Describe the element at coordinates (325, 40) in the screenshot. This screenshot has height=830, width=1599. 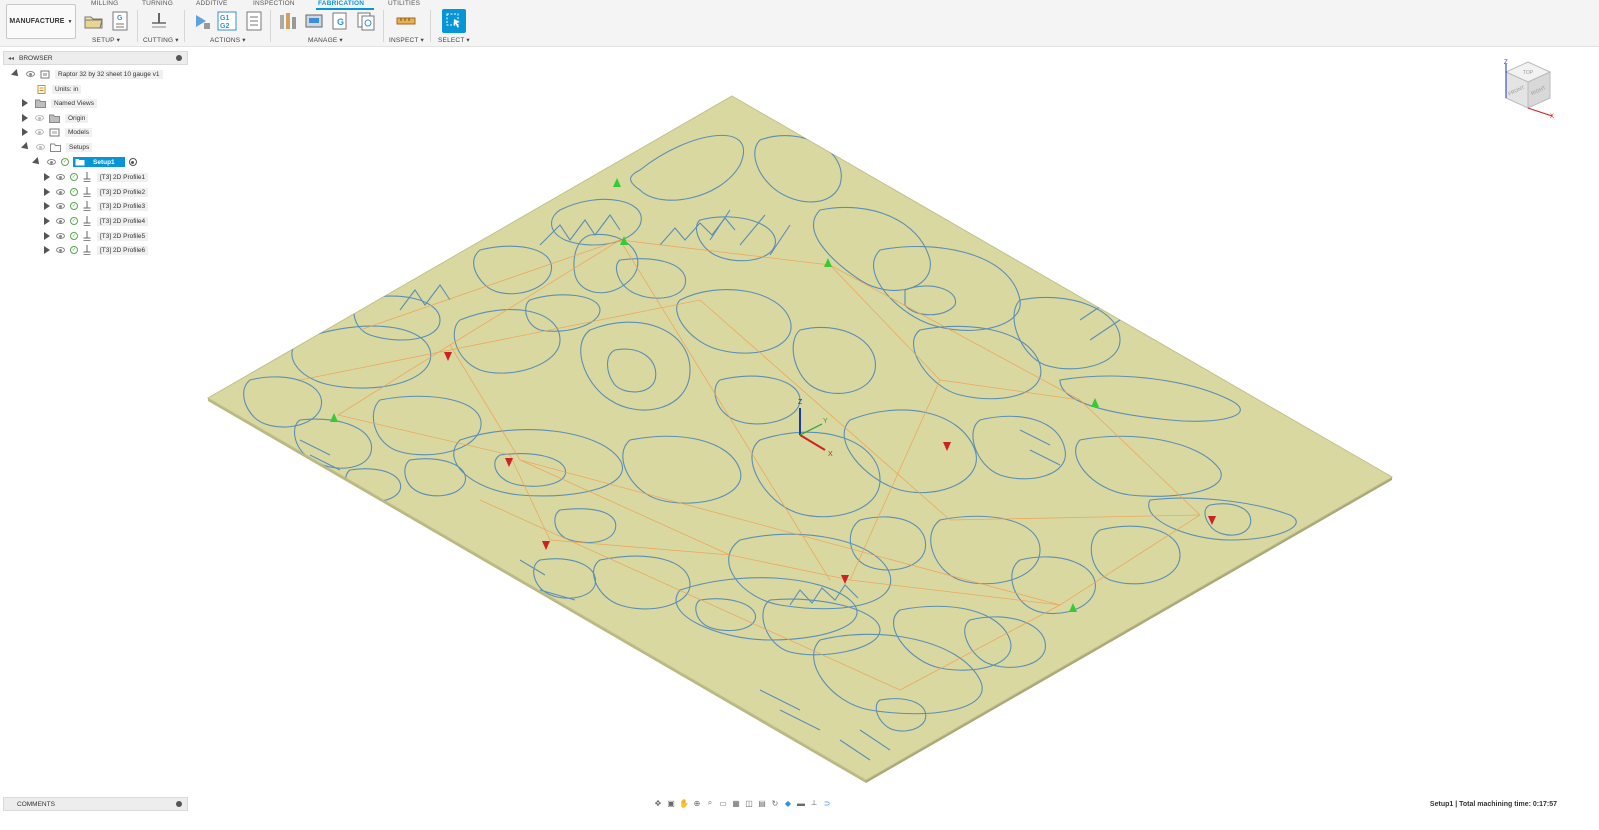
I see `group-manage: MANAGE ▾` at that location.